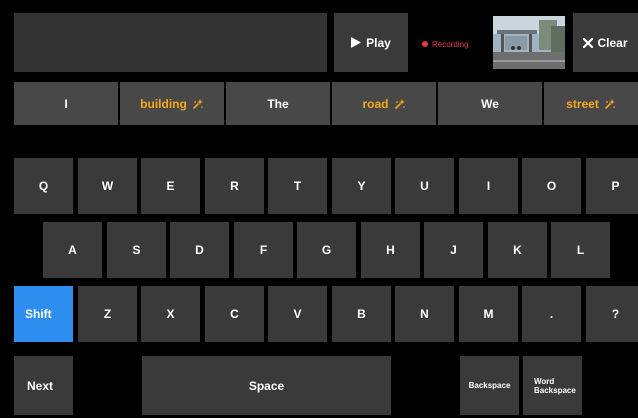 The height and width of the screenshot is (418, 638). I want to click on key-label: G, so click(326, 250).